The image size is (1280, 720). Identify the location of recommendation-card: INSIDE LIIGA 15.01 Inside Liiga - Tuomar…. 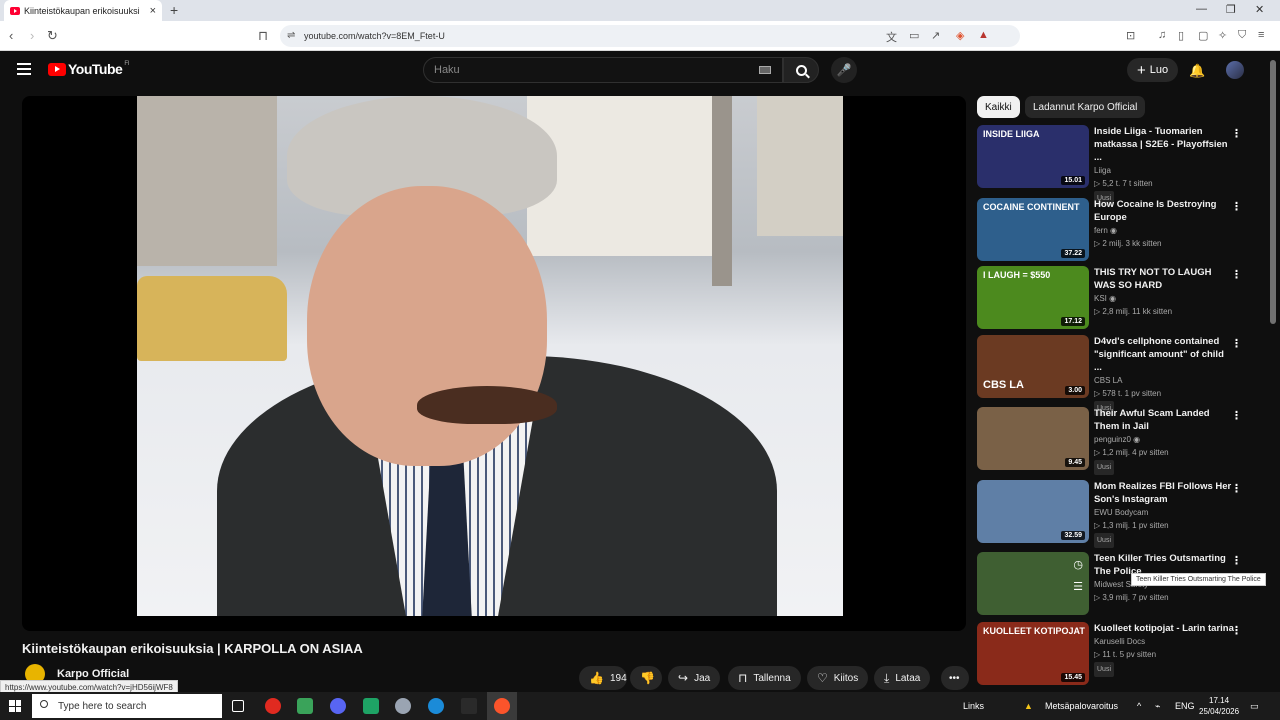
(1114, 165).